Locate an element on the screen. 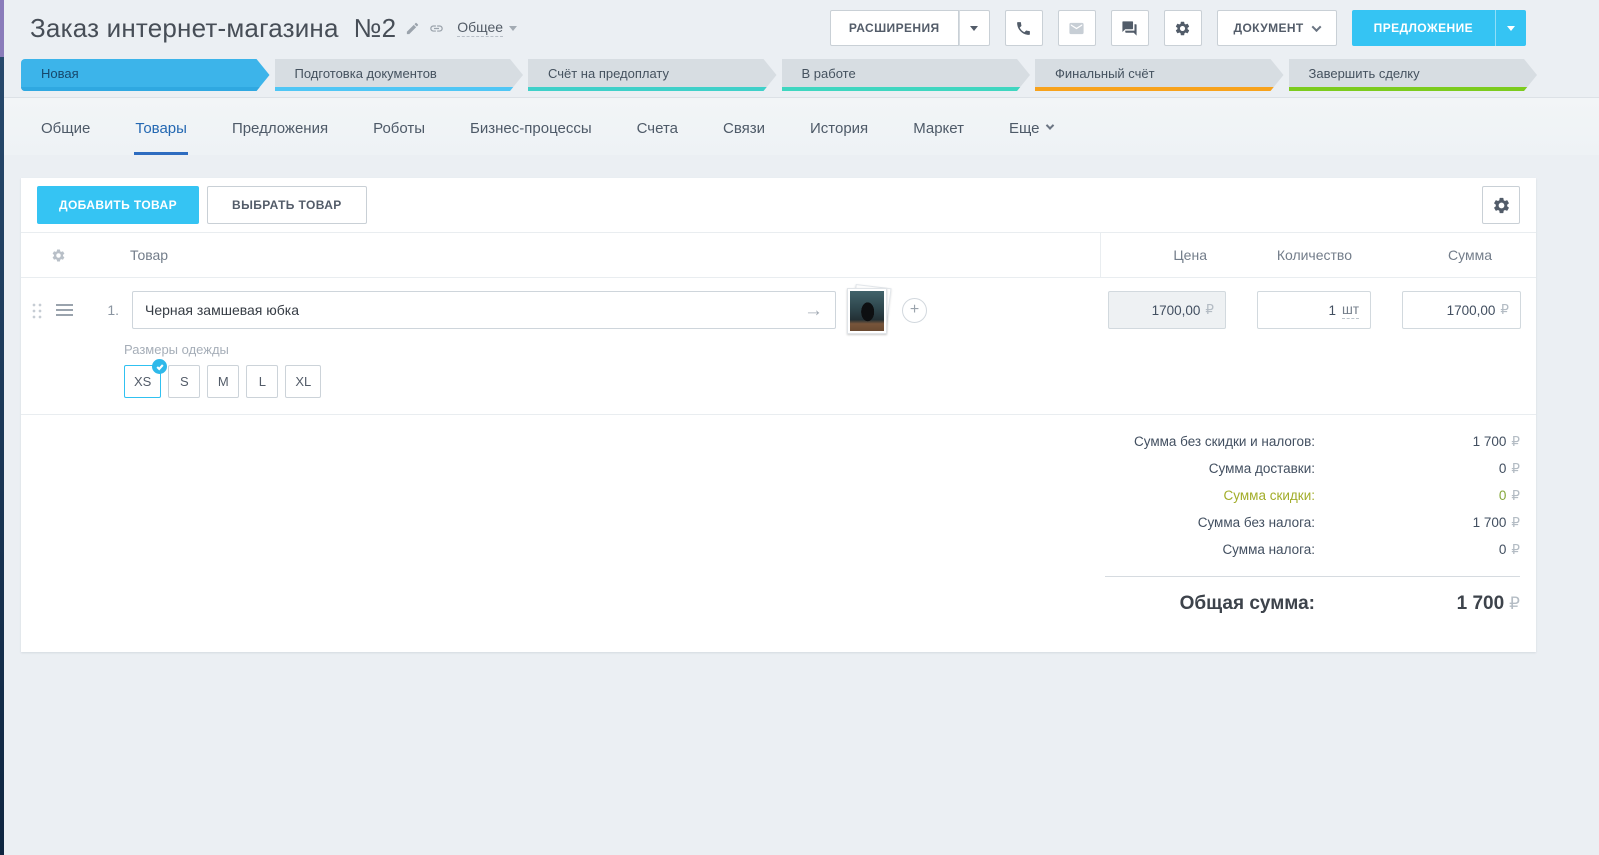 The height and width of the screenshot is (855, 1599). unit-selector: шт is located at coordinates (1350, 310).